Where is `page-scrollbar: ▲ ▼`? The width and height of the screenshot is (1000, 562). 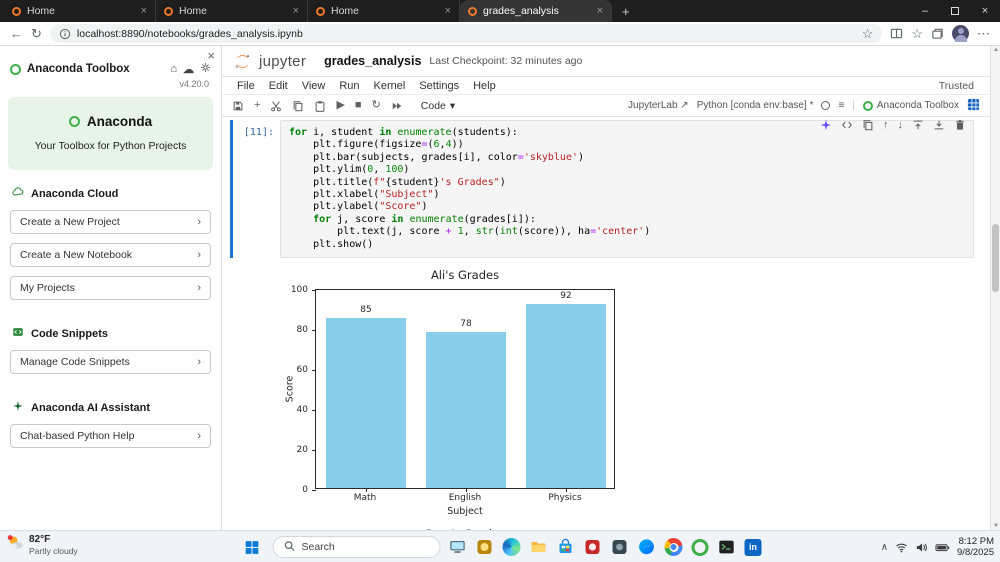 page-scrollbar: ▲ ▼ is located at coordinates (995, 288).